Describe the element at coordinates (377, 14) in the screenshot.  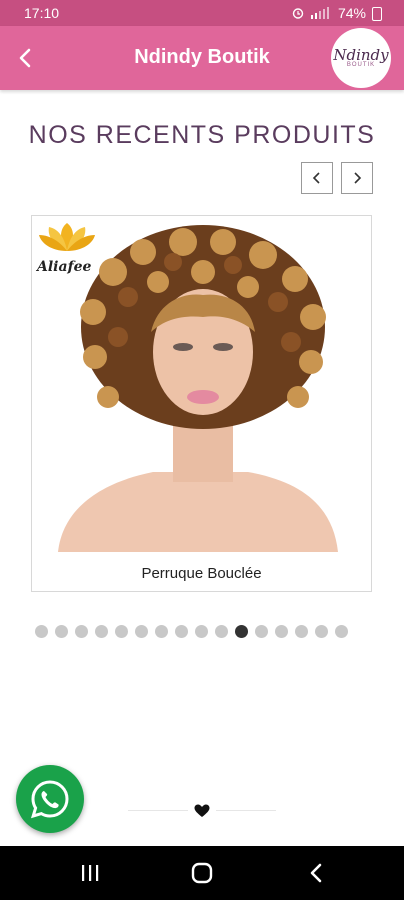
I see `battery-icon` at that location.